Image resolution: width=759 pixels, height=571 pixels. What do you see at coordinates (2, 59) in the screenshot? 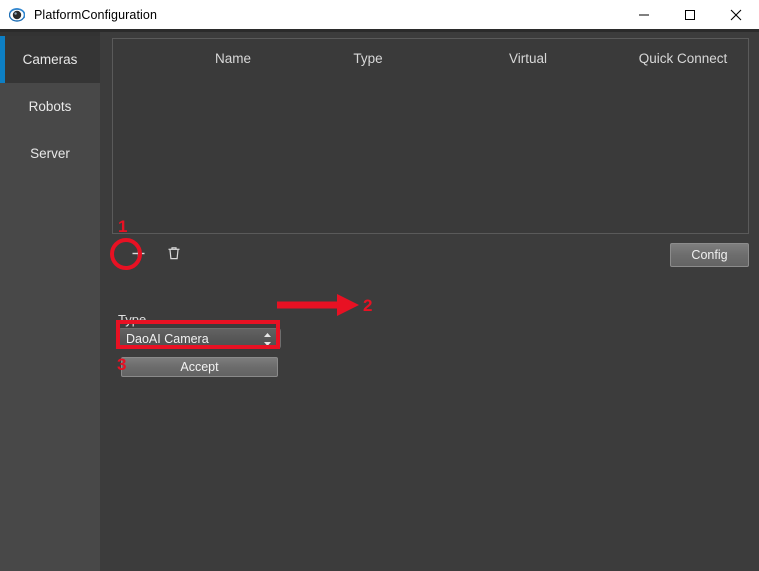
I see `sidebar-selection-accent` at bounding box center [2, 59].